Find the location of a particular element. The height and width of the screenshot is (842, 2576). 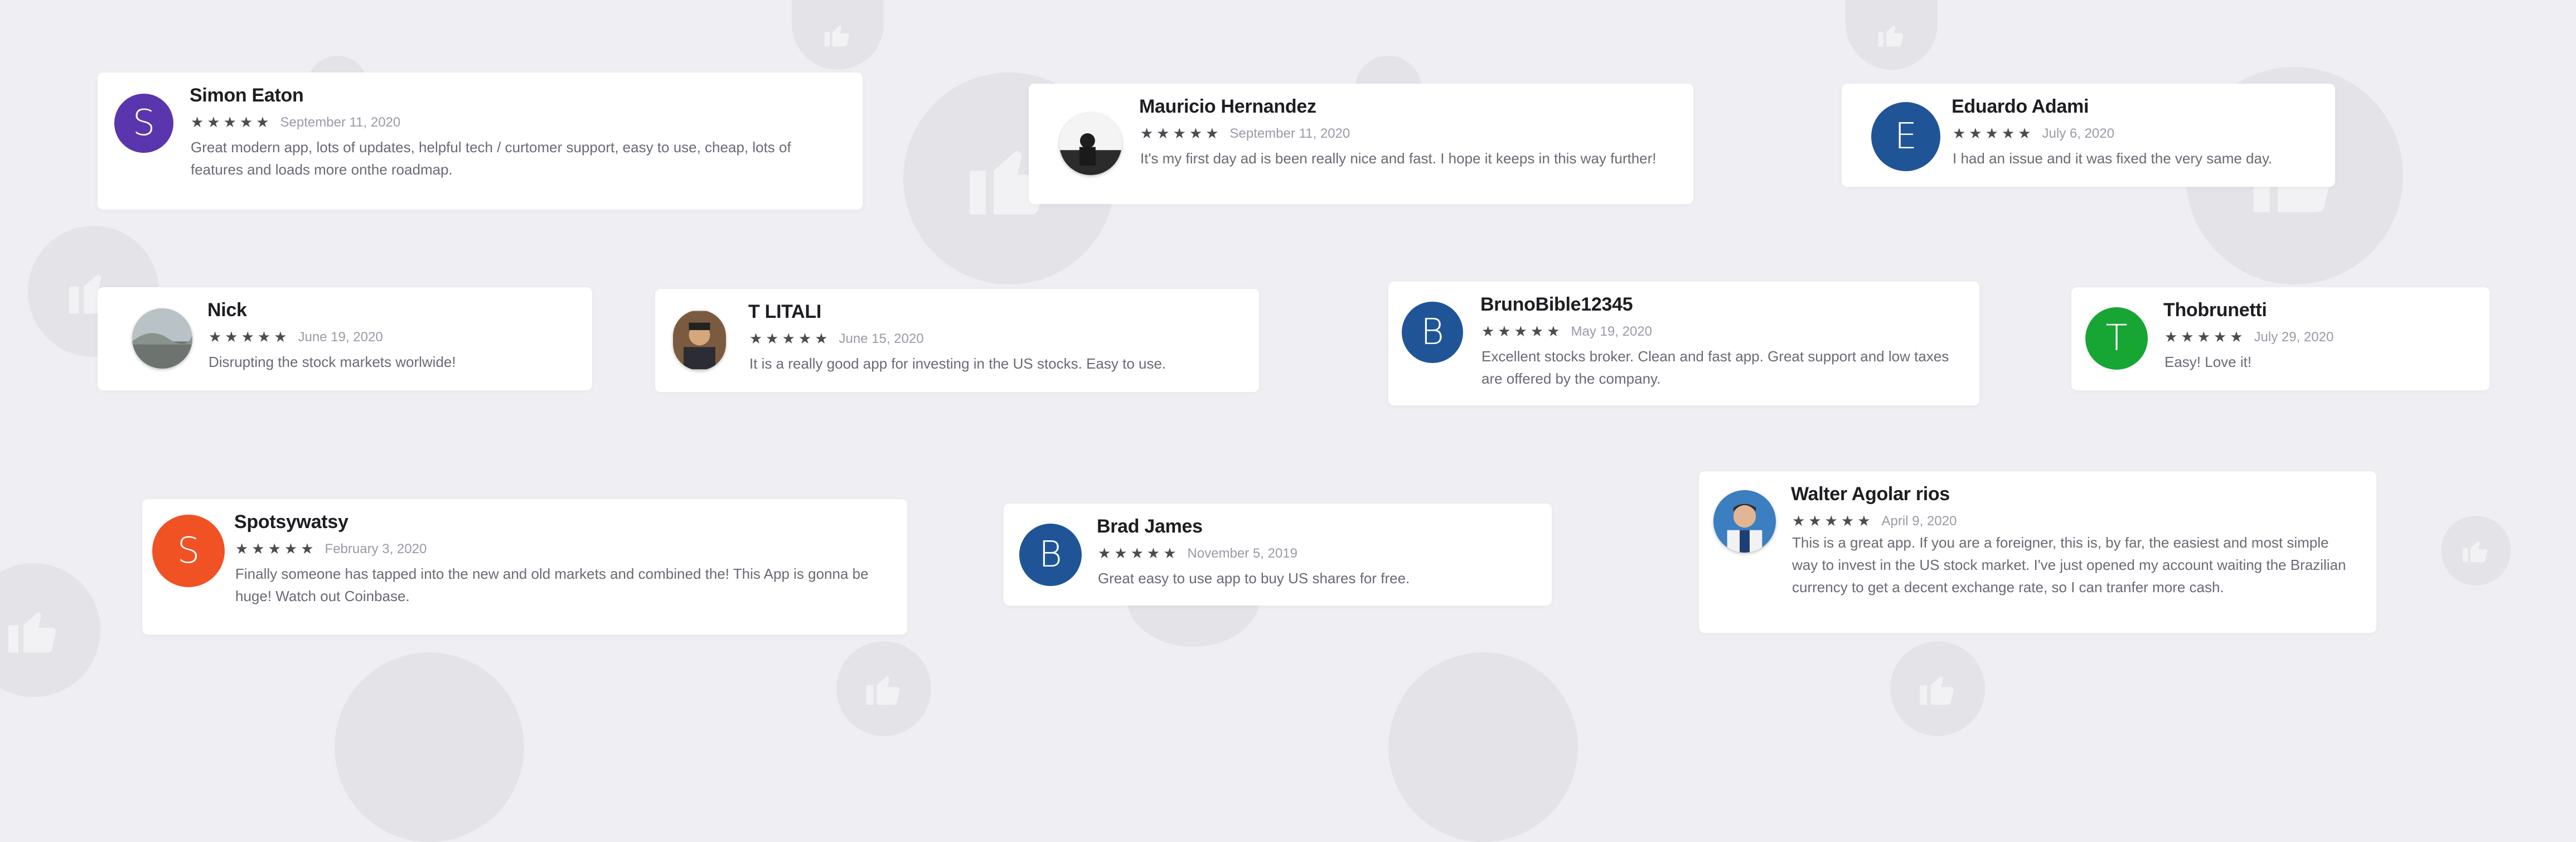

avatar: T is located at coordinates (2116, 338).